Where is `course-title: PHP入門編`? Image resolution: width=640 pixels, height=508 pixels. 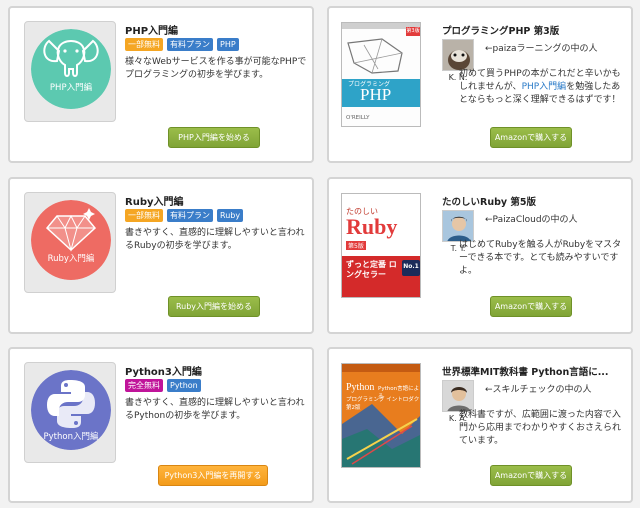 course-title: PHP入門編 is located at coordinates (151, 29).